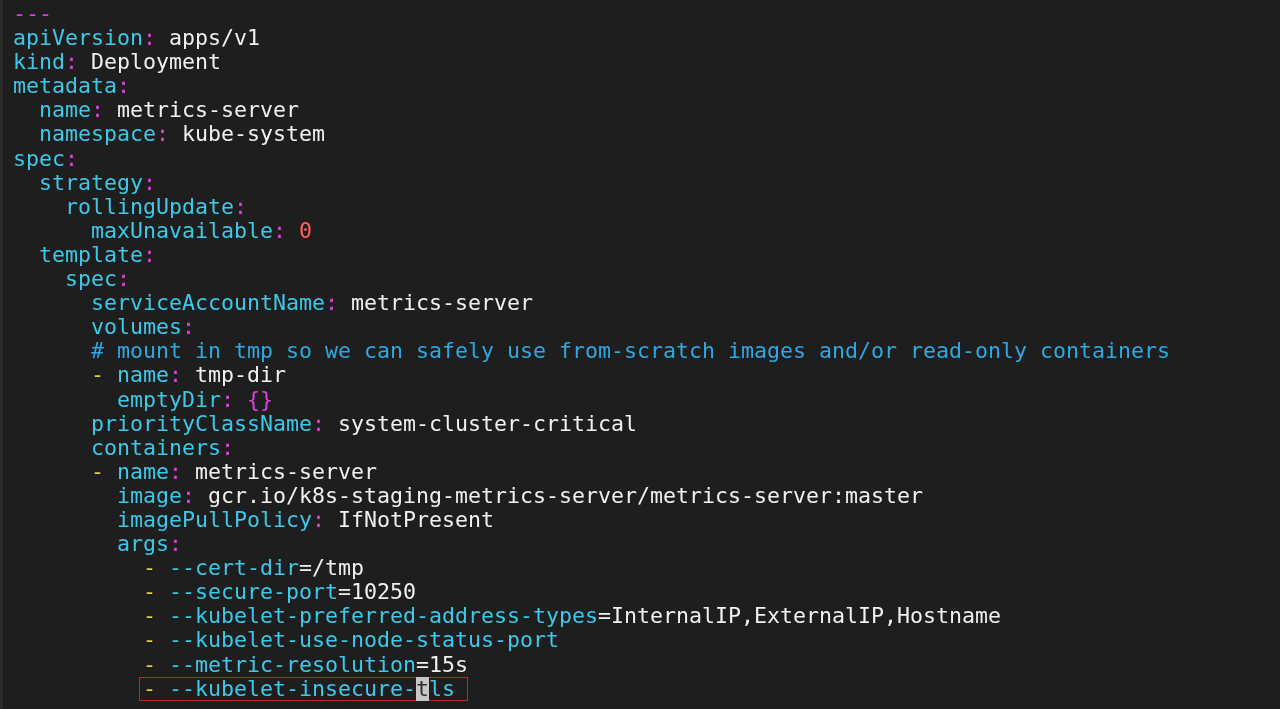  I want to click on yaml-key: rollingUpdate, so click(149, 206).